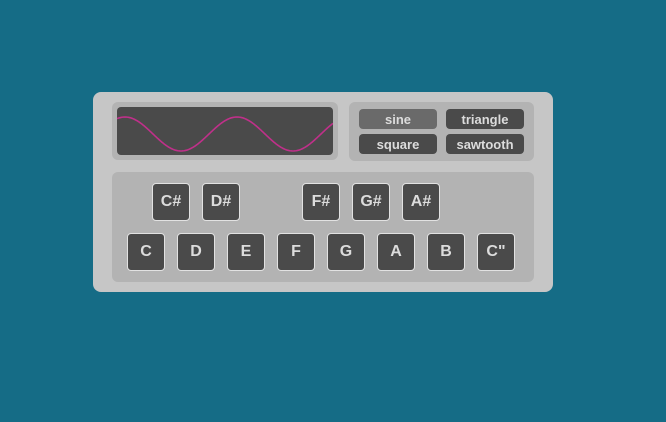  What do you see at coordinates (485, 144) in the screenshot?
I see `sawtooth-button: sawtooth` at bounding box center [485, 144].